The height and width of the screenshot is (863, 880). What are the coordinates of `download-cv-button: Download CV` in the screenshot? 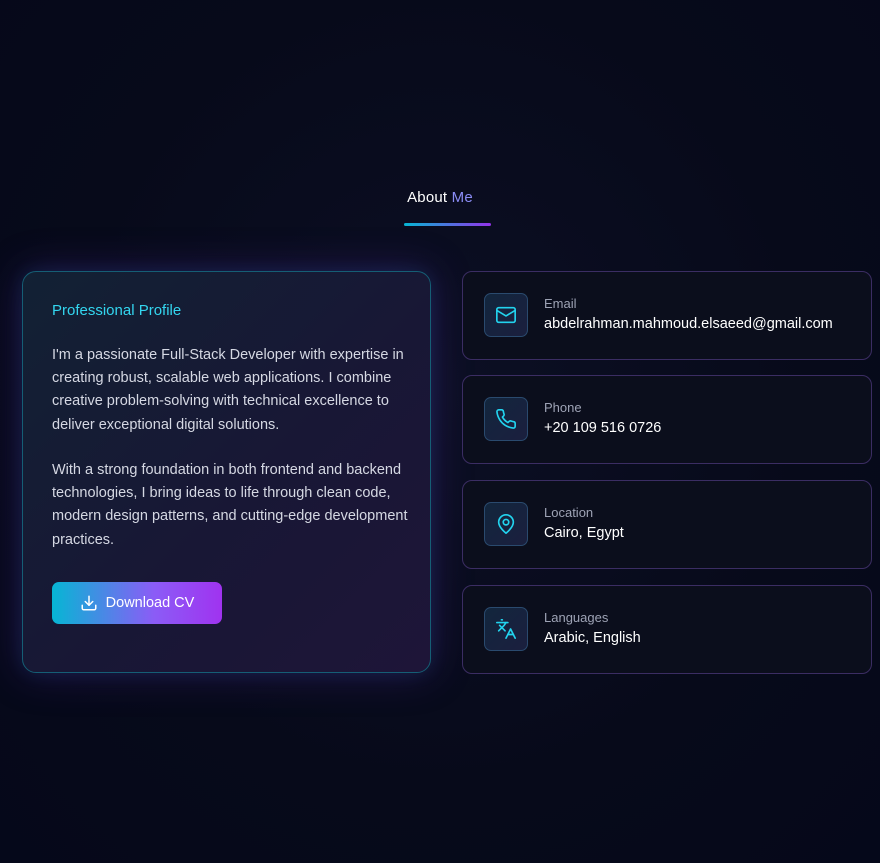 It's located at (137, 603).